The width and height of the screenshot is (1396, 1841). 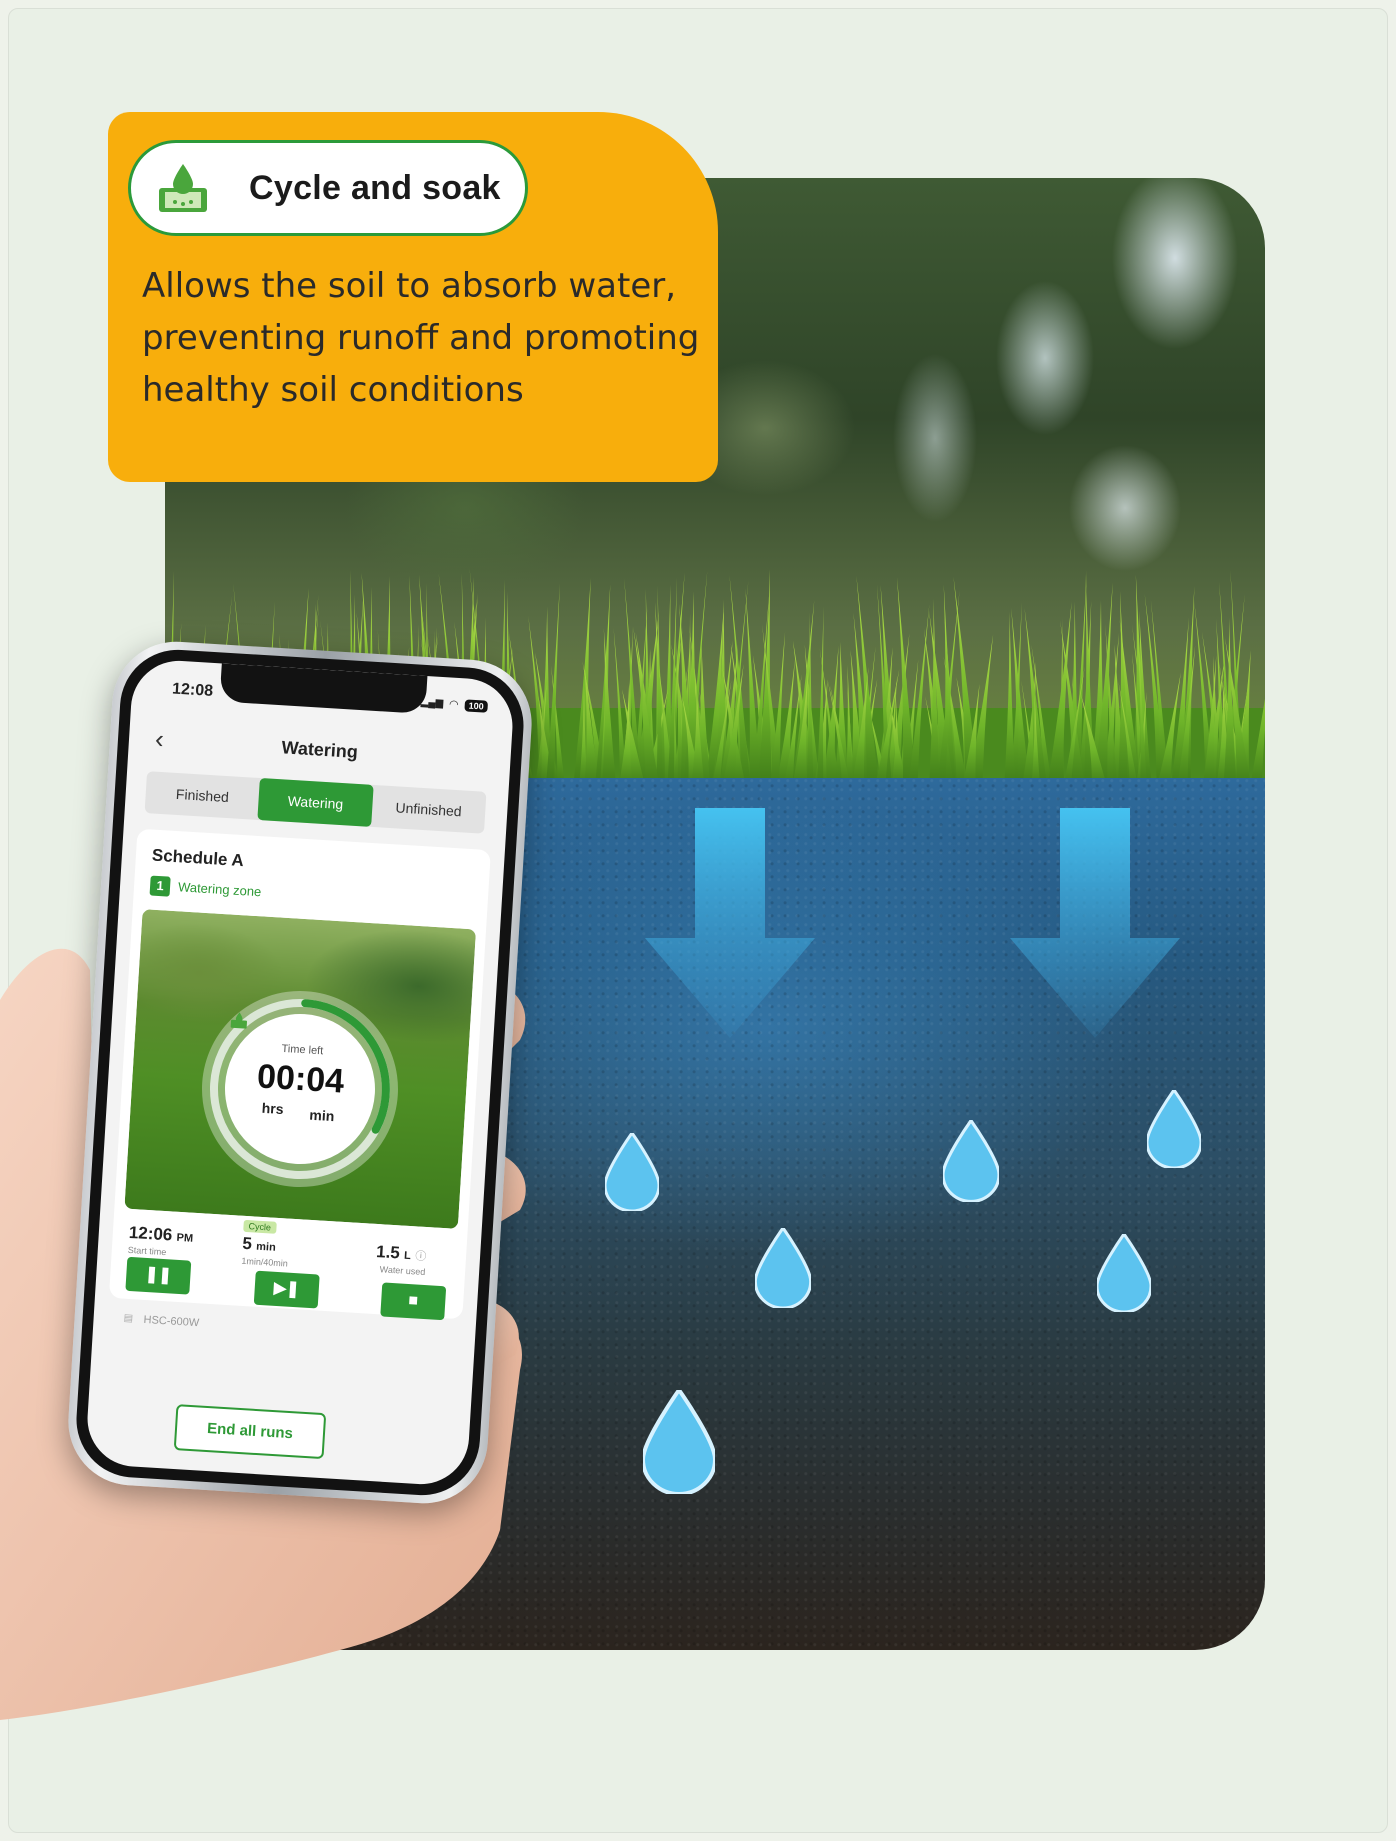 What do you see at coordinates (171, 1321) in the screenshot?
I see `device-name: HSC-600W` at bounding box center [171, 1321].